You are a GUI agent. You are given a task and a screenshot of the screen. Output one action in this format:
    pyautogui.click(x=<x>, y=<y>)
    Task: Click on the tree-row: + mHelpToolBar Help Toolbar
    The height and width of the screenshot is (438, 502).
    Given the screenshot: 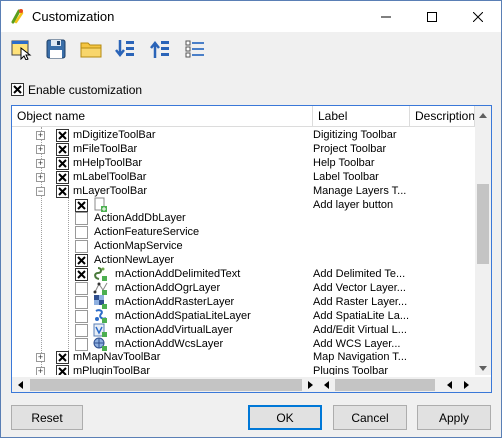 What is the action you would take?
    pyautogui.click(x=243, y=163)
    